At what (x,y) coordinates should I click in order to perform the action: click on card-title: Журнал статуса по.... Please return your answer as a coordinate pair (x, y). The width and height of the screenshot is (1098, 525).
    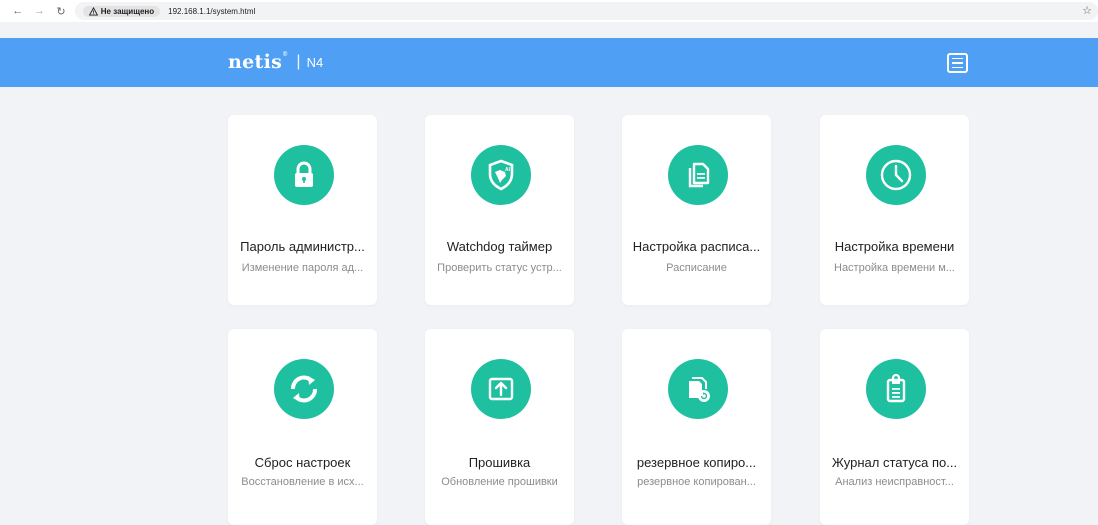
    Looking at the image, I should click on (894, 462).